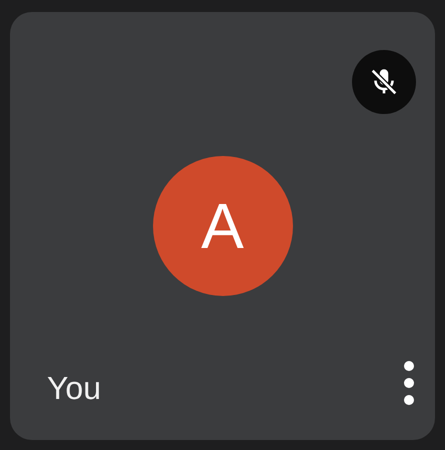 The image size is (445, 450). Describe the element at coordinates (74, 388) in the screenshot. I see `participant-name: You` at that location.